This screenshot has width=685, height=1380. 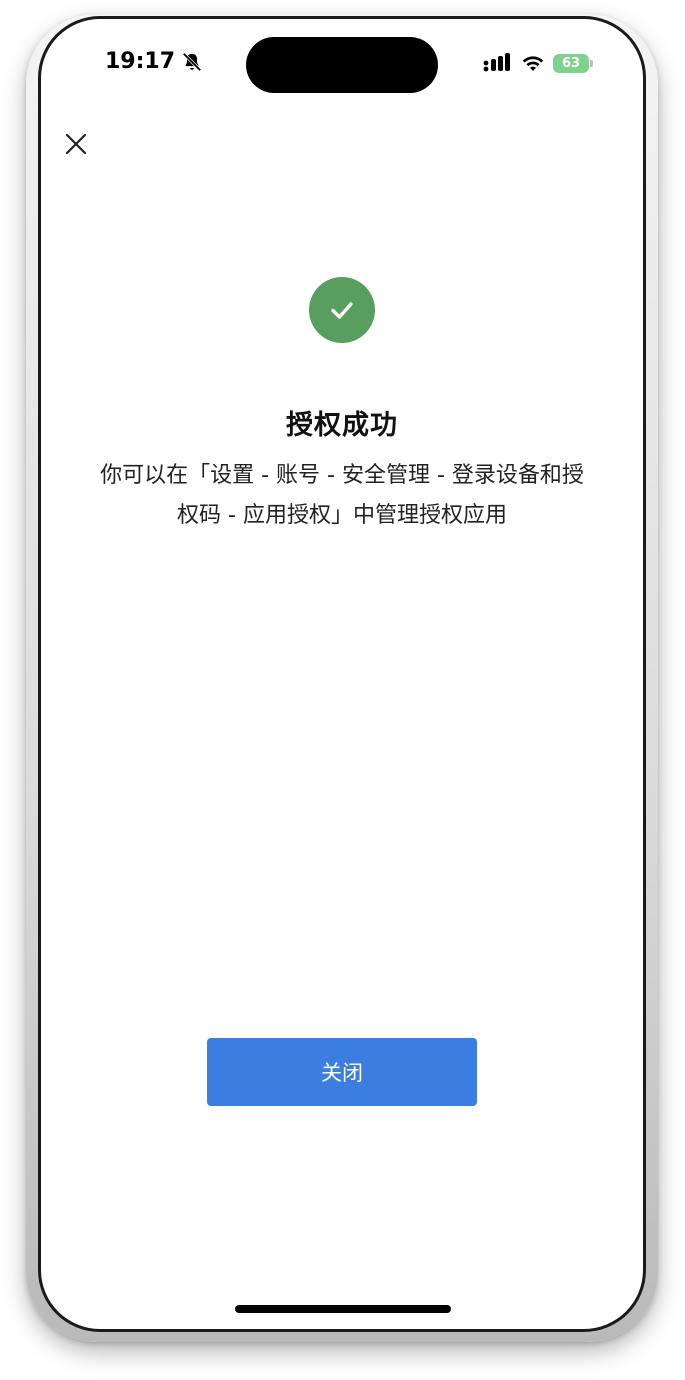 I want to click on status-bar-indicators: 63, so click(x=538, y=63).